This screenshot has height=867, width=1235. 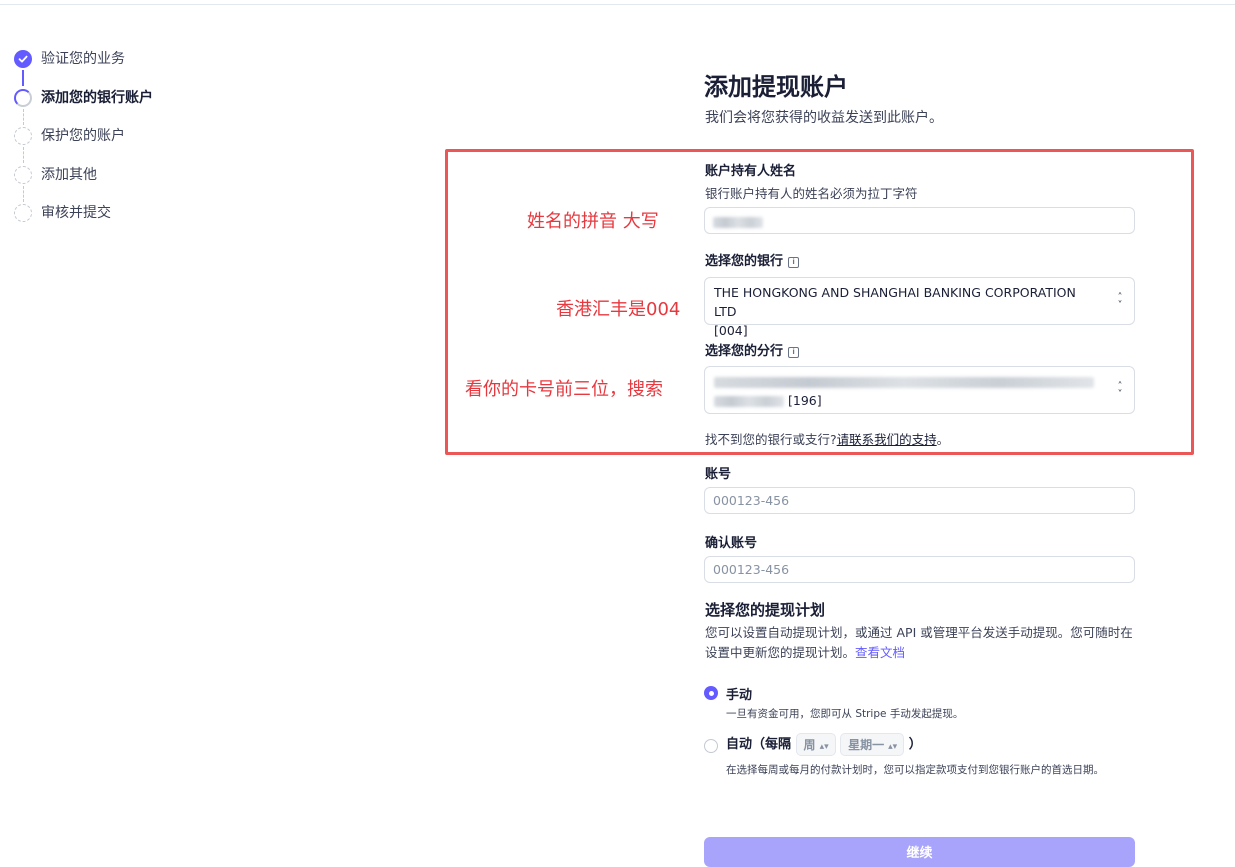 What do you see at coordinates (765, 610) in the screenshot?
I see `payout-schedule-title: 选择您的提现计划` at bounding box center [765, 610].